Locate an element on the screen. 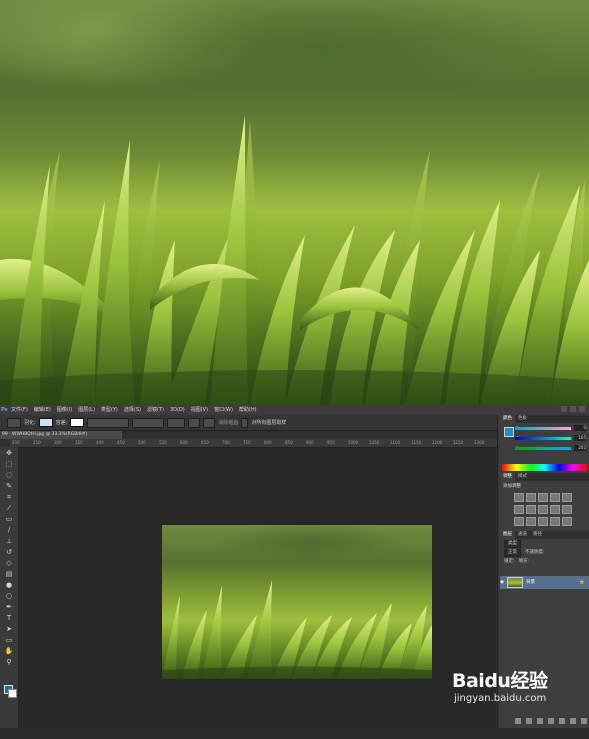  tool-preset-picker is located at coordinates (14, 422).